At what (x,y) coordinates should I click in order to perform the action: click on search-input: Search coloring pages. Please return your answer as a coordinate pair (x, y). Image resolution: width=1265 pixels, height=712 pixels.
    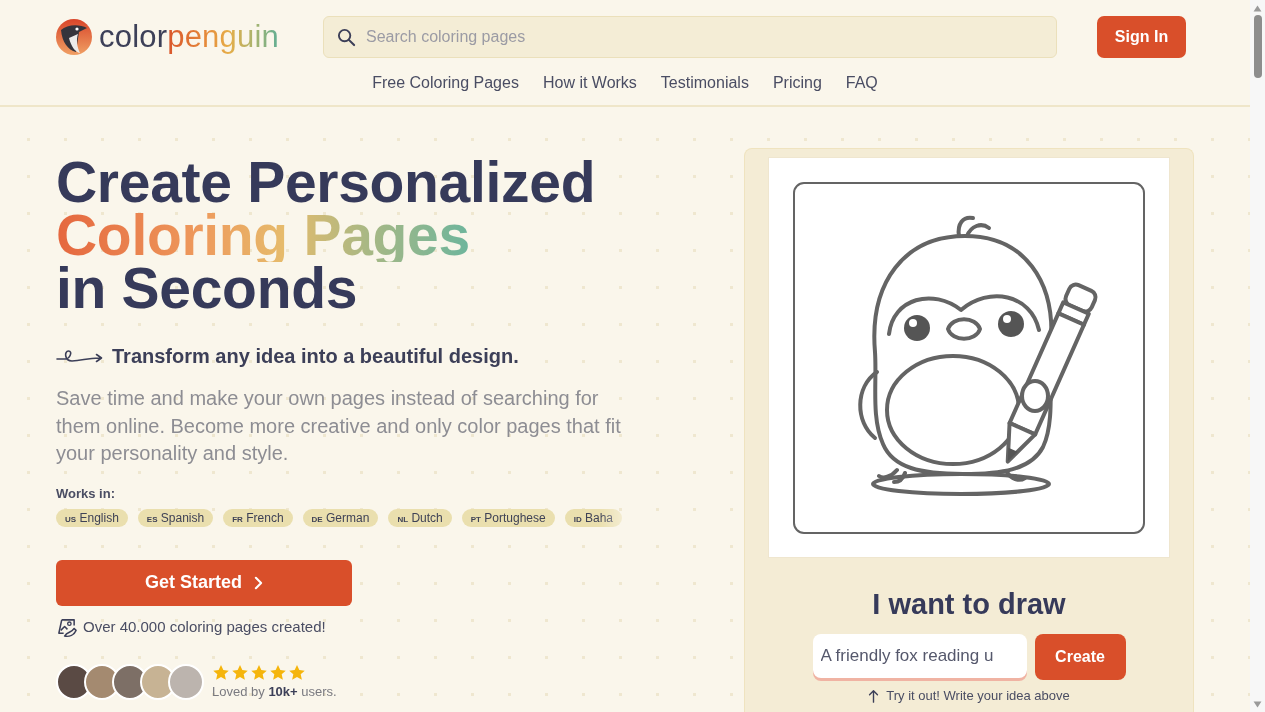
    Looking at the image, I should click on (704, 37).